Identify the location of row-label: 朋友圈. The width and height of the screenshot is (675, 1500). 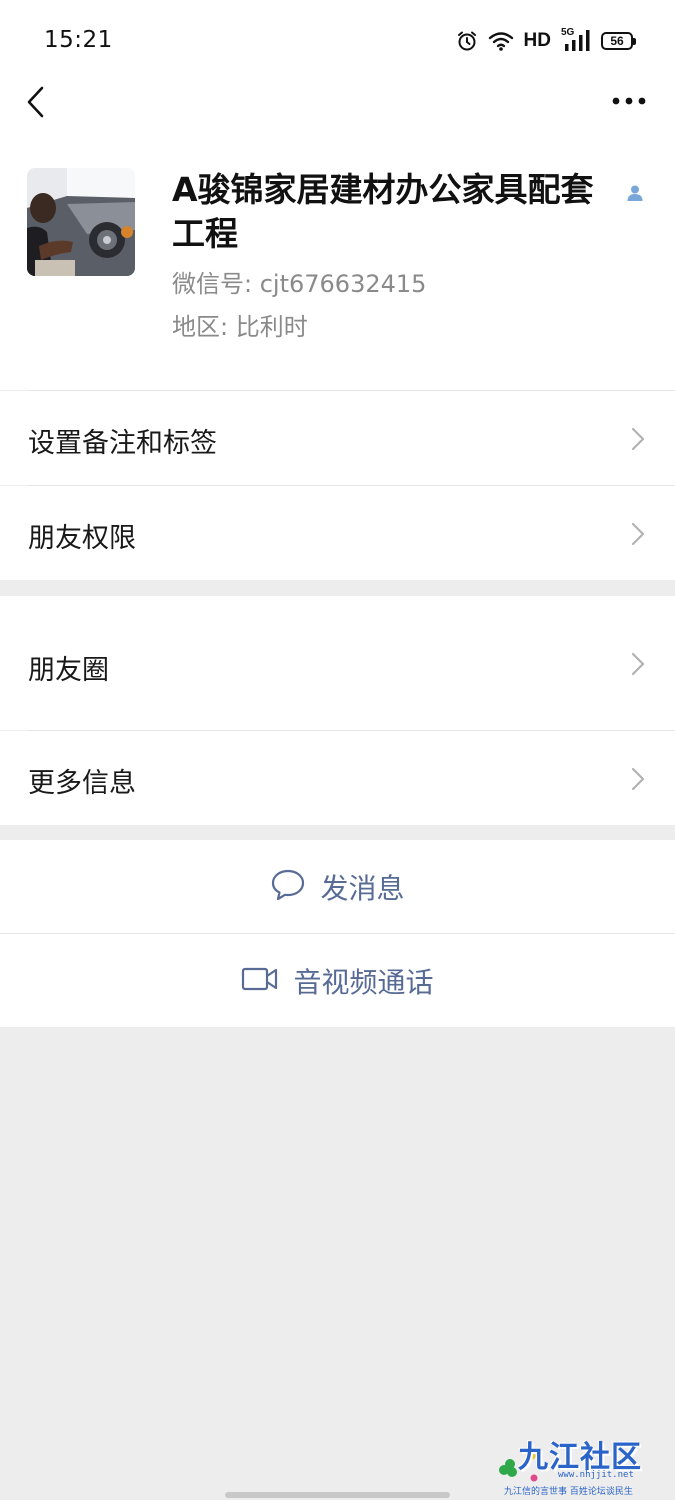
(68, 670).